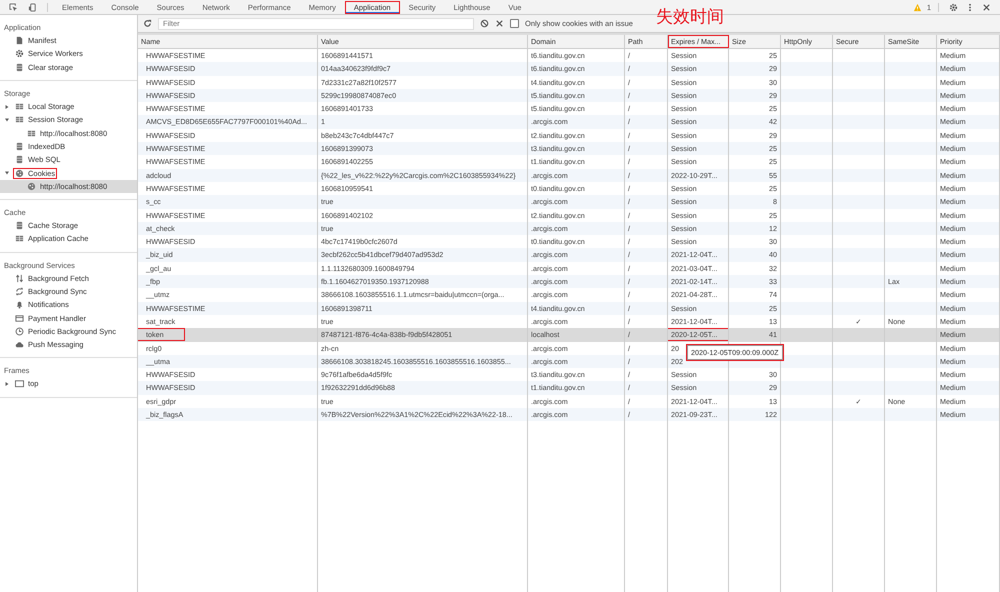 This screenshot has width=1000, height=592. I want to click on checkbox, so click(514, 23).